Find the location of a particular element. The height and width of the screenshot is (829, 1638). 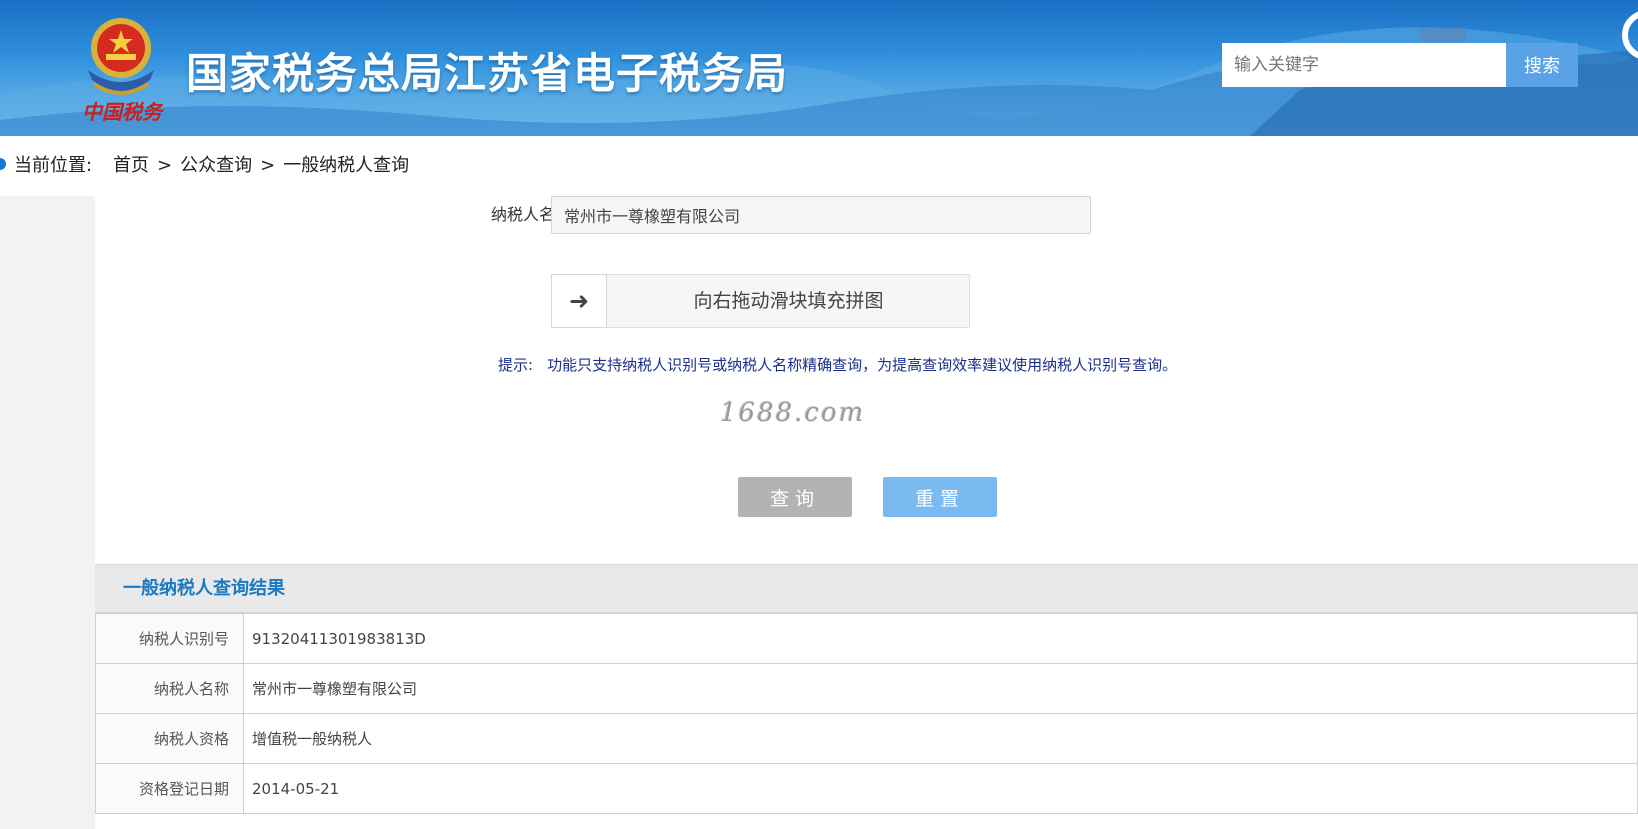

result-header: 一般纳税人查询结果 is located at coordinates (866, 588).